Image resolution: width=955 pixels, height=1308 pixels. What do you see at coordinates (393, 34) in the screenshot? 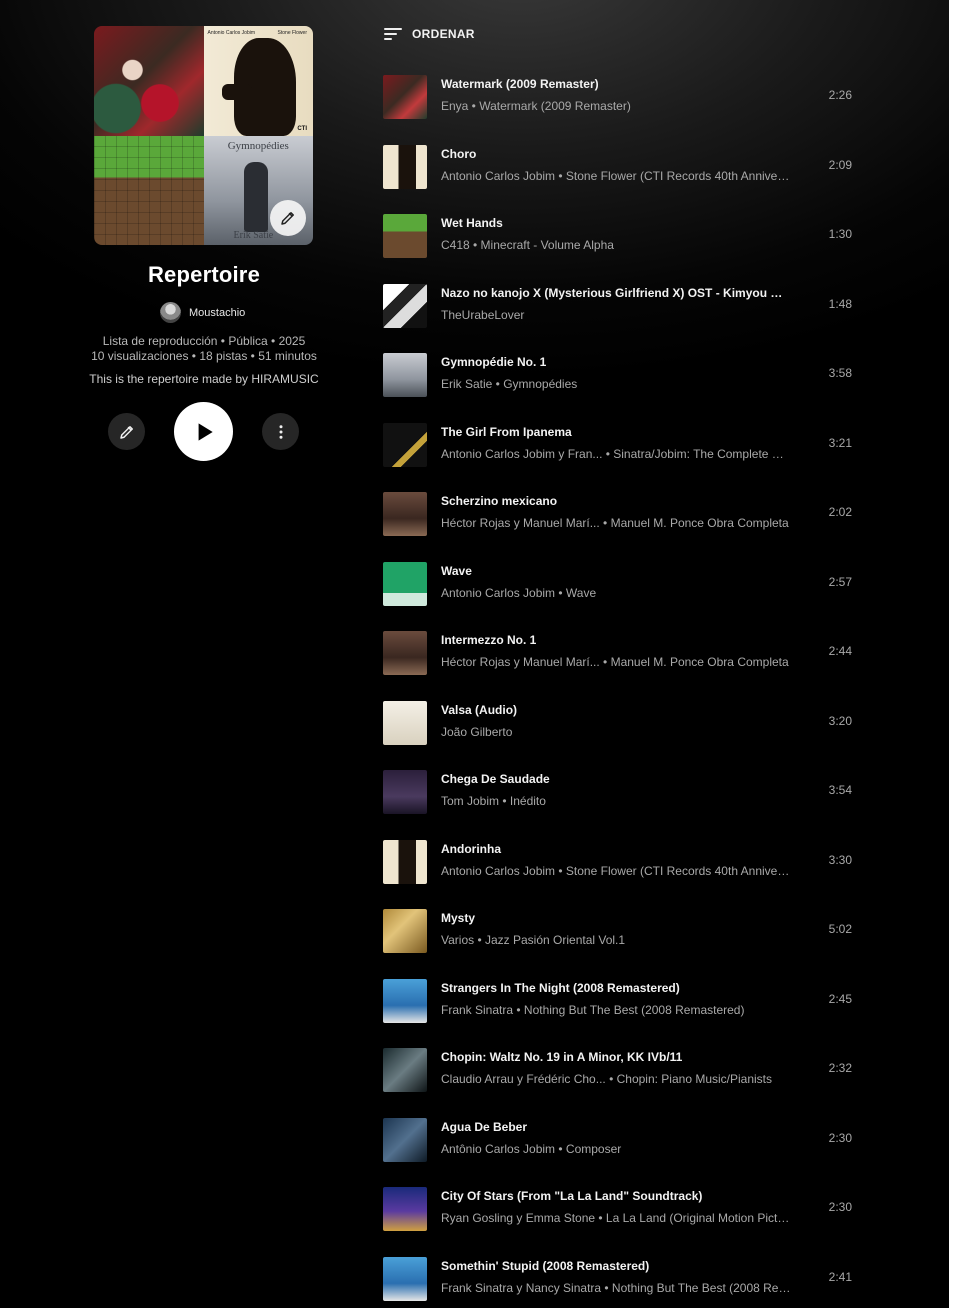
I see `sort-icon` at bounding box center [393, 34].